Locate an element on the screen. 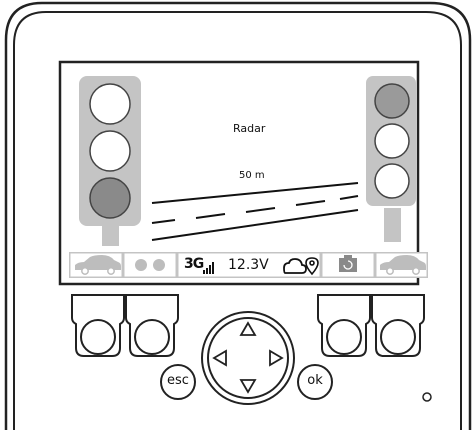 The image size is (473, 431). right-traffic-light is located at coordinates (391, 159).